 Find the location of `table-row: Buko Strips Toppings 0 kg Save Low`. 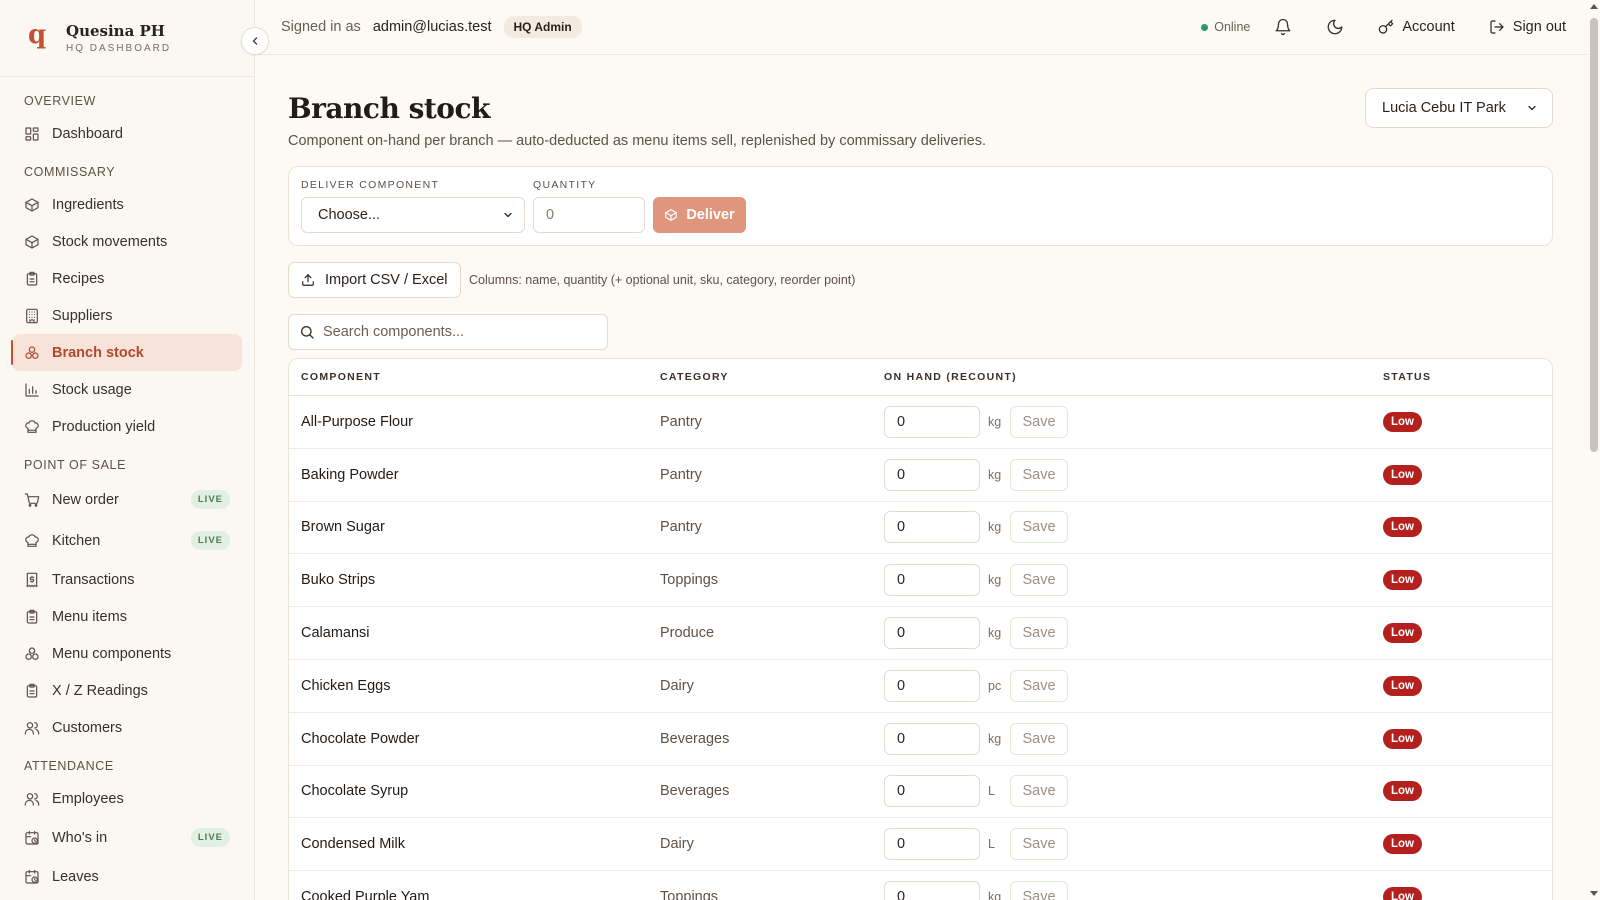

table-row: Buko Strips Toppings 0 kg Save Low is located at coordinates (920, 581).